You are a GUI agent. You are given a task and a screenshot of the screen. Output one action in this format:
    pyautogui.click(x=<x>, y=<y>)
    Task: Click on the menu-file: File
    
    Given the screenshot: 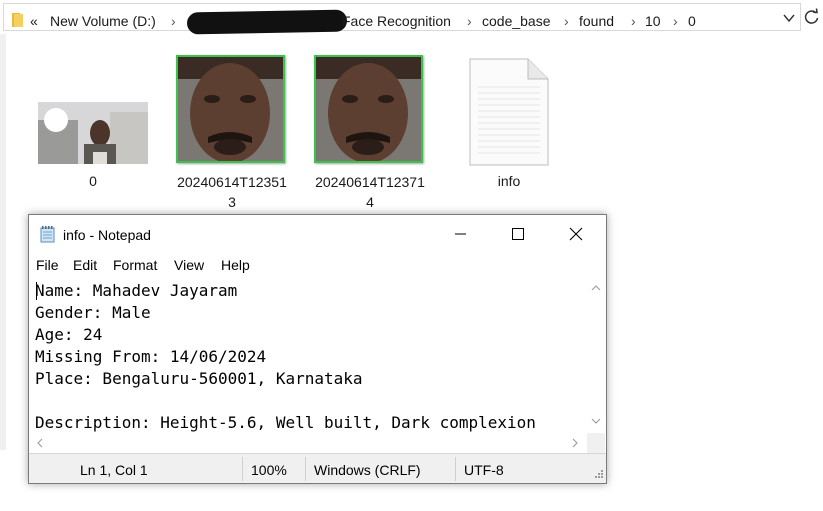 What is the action you would take?
    pyautogui.click(x=47, y=265)
    